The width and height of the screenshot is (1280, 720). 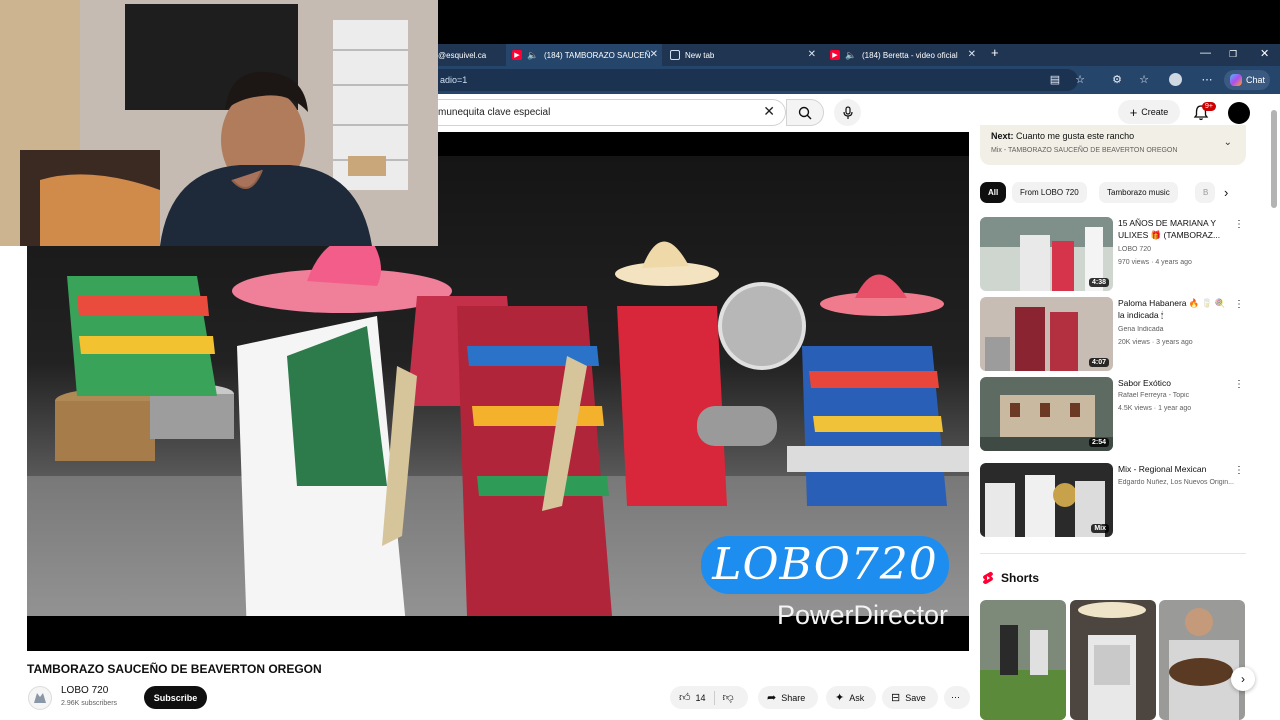 I want to click on collections-icon, so click(x=1153, y=80).